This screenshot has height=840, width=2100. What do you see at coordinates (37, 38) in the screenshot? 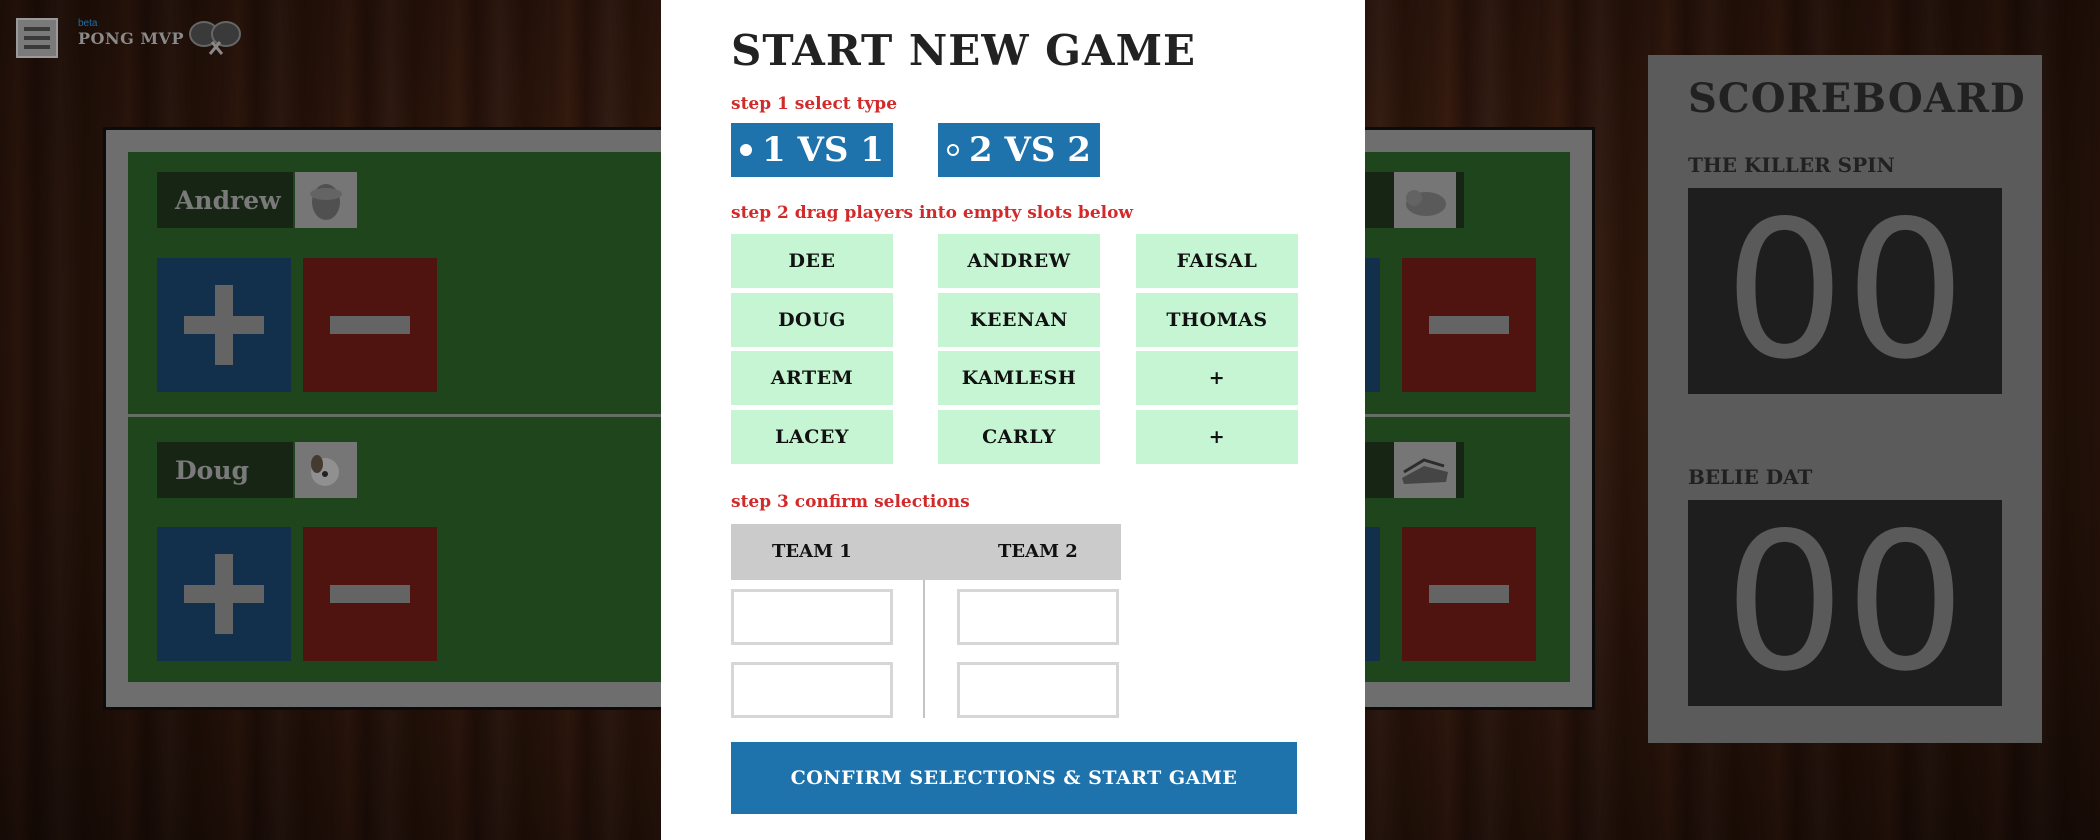
I see `menu-icon` at bounding box center [37, 38].